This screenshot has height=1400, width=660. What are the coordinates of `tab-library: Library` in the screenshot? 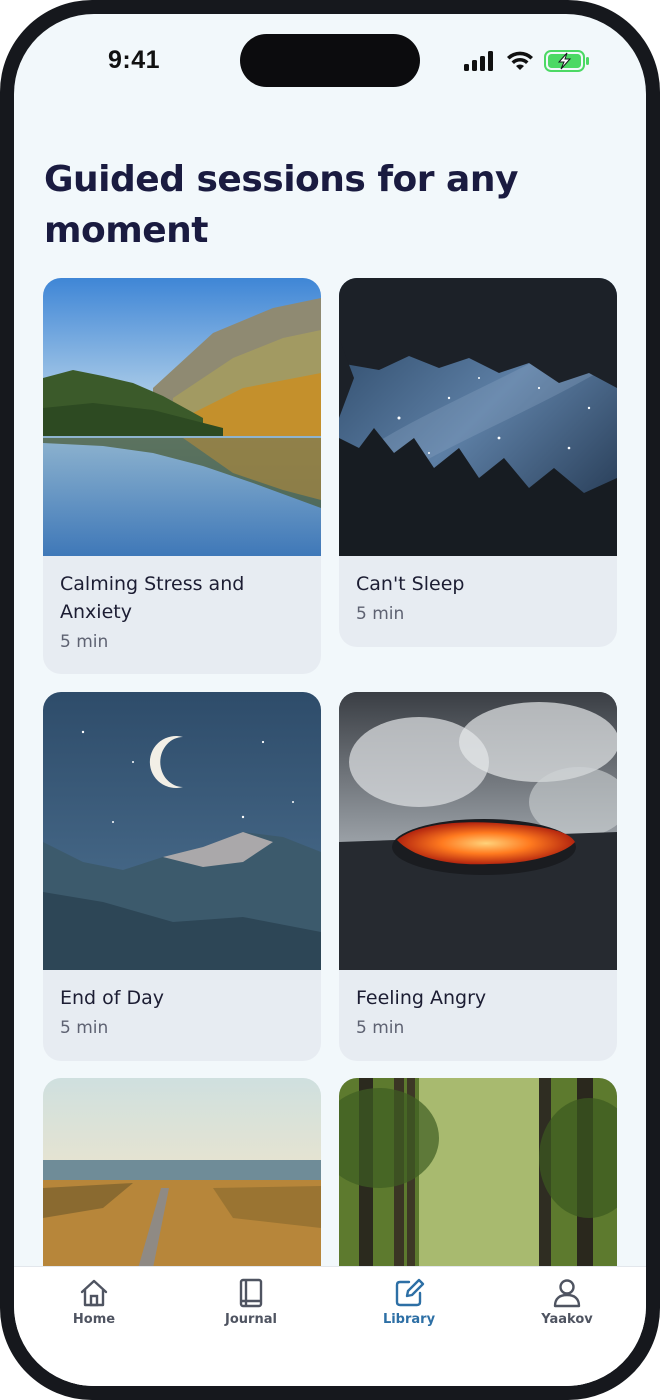 It's located at (409, 1302).